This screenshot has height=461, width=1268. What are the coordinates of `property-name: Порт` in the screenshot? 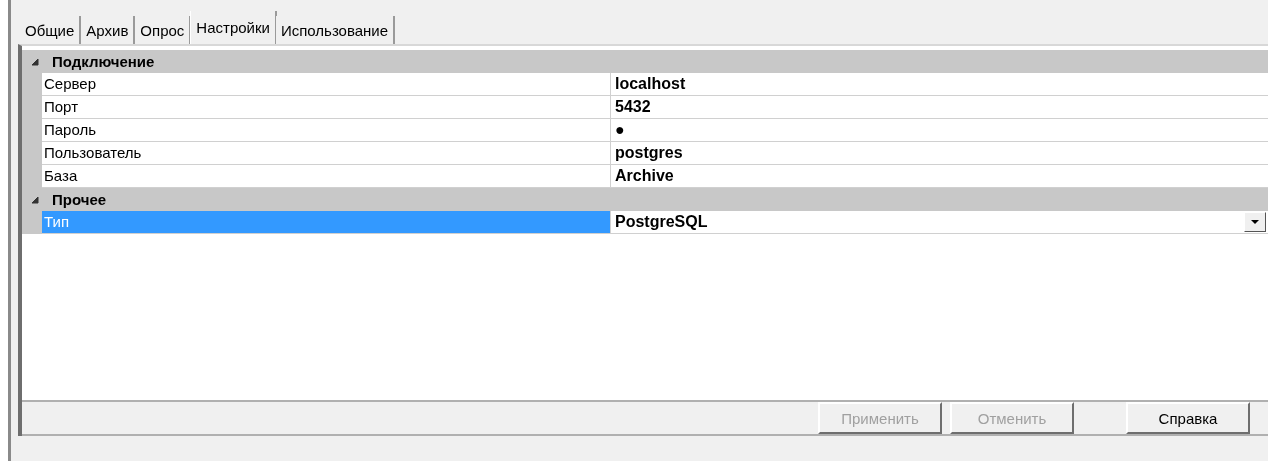 It's located at (326, 107).